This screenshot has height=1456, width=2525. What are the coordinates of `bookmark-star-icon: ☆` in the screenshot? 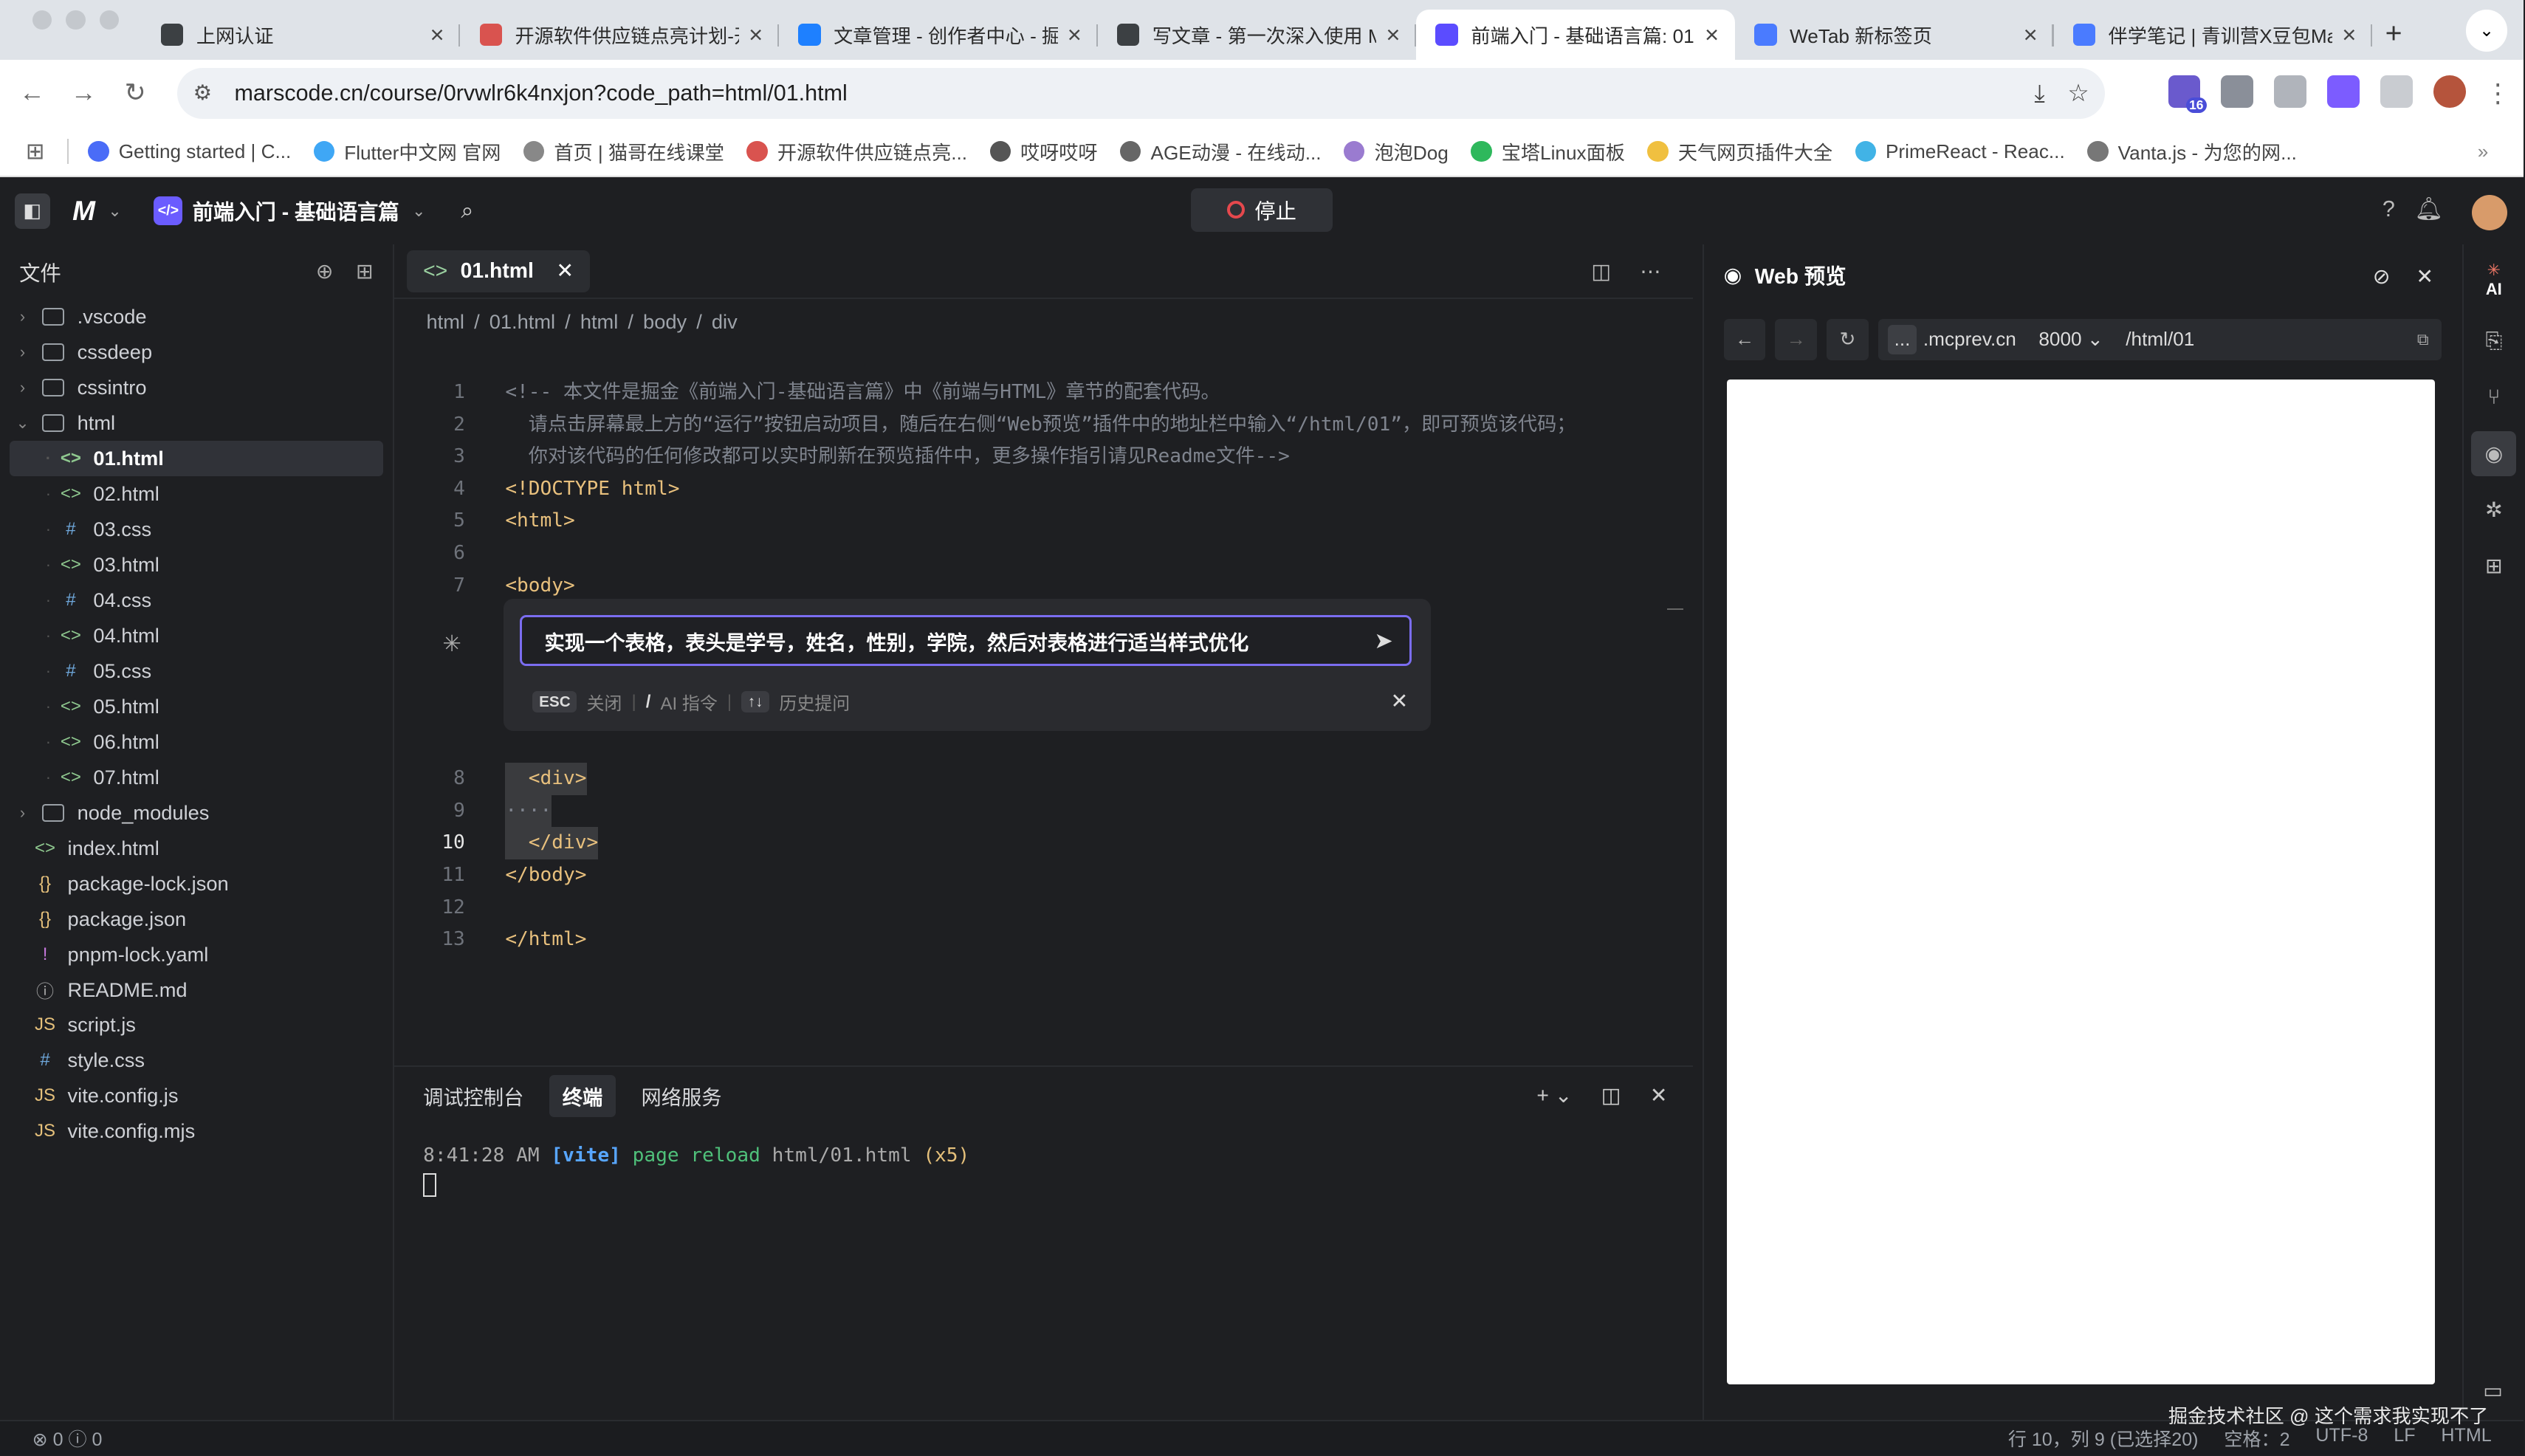 It's located at (2078, 94).